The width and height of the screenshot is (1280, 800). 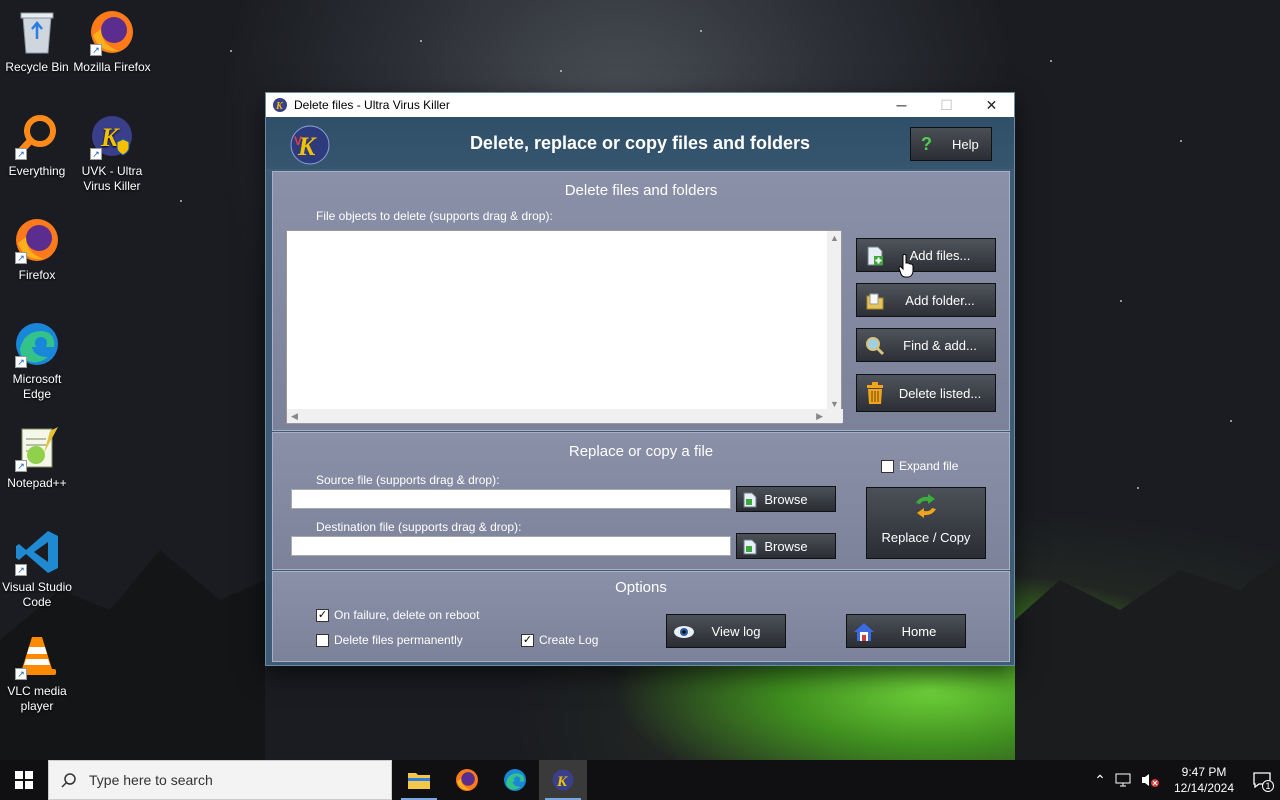 I want to click on replace-copy-label: Replace / Copy, so click(x=926, y=537).